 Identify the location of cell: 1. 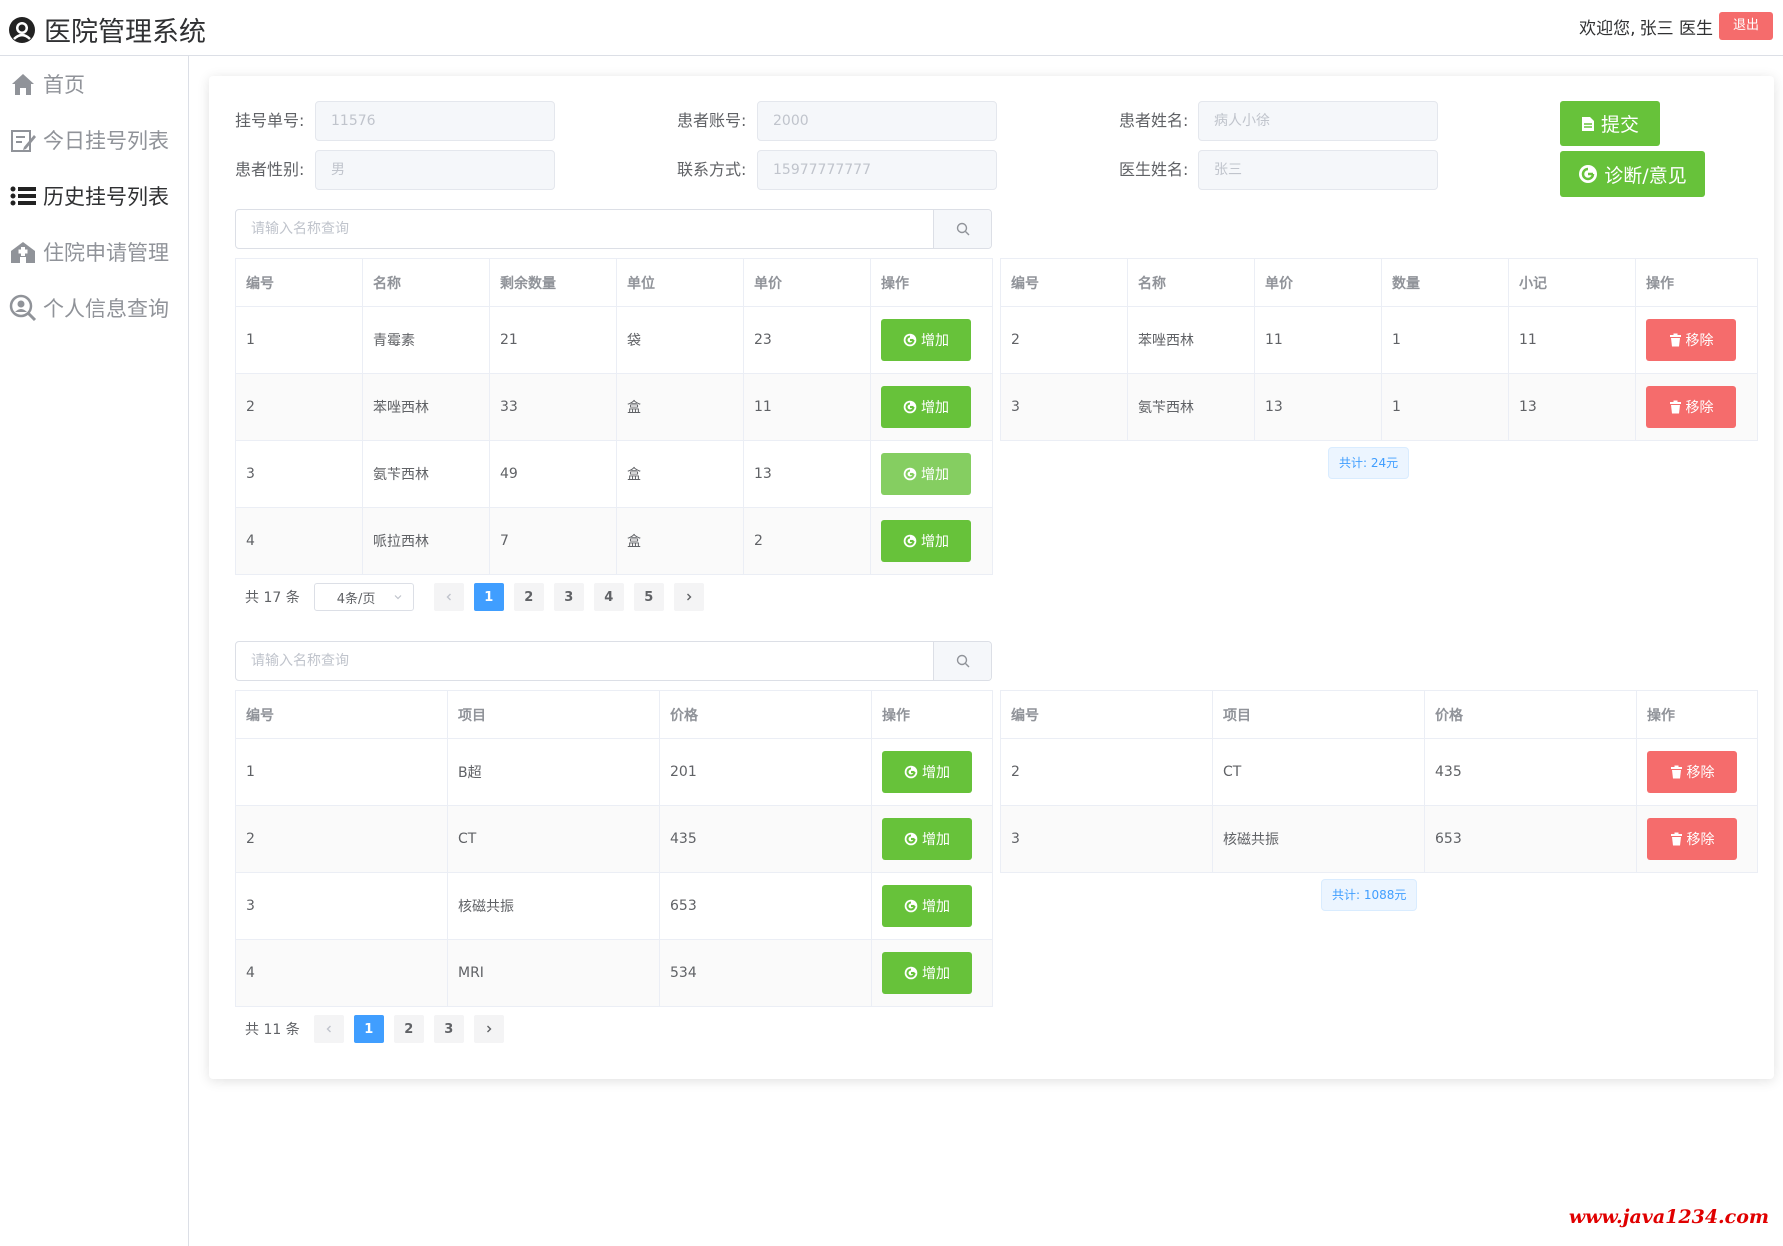
(1445, 407).